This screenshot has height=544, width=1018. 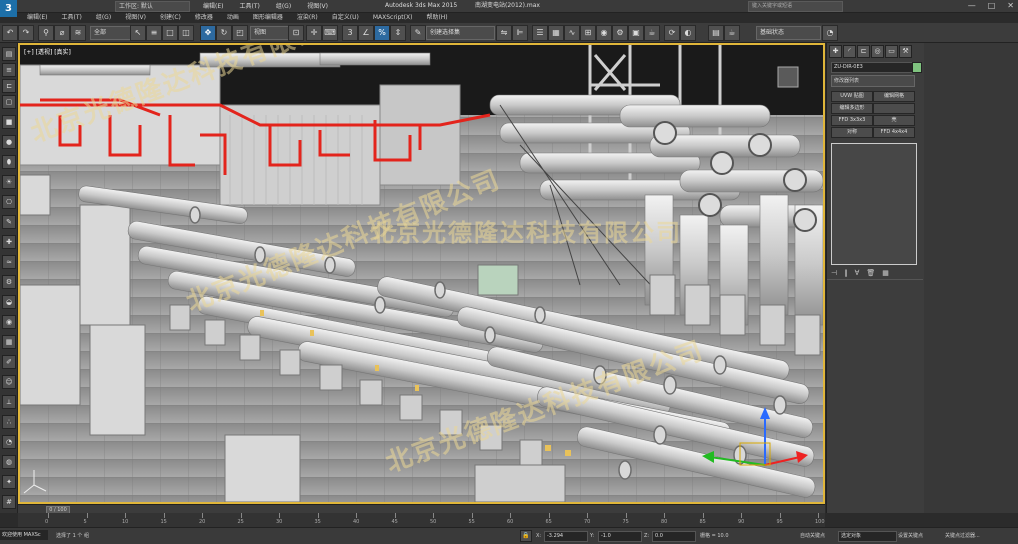 I want to click on empty-modifier-button, so click(x=894, y=108).